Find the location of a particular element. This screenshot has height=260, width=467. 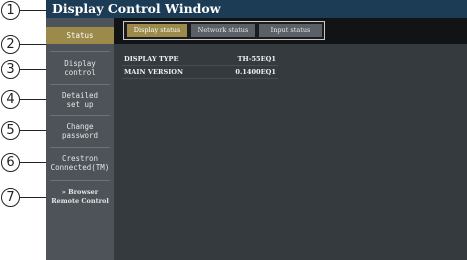

sidebar-item-label: Change is located at coordinates (80, 126).